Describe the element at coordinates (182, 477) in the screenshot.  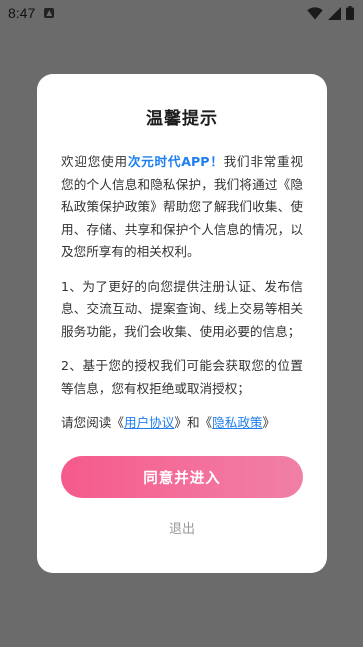
I see `agree-and-enter-button: 同意并进入` at that location.